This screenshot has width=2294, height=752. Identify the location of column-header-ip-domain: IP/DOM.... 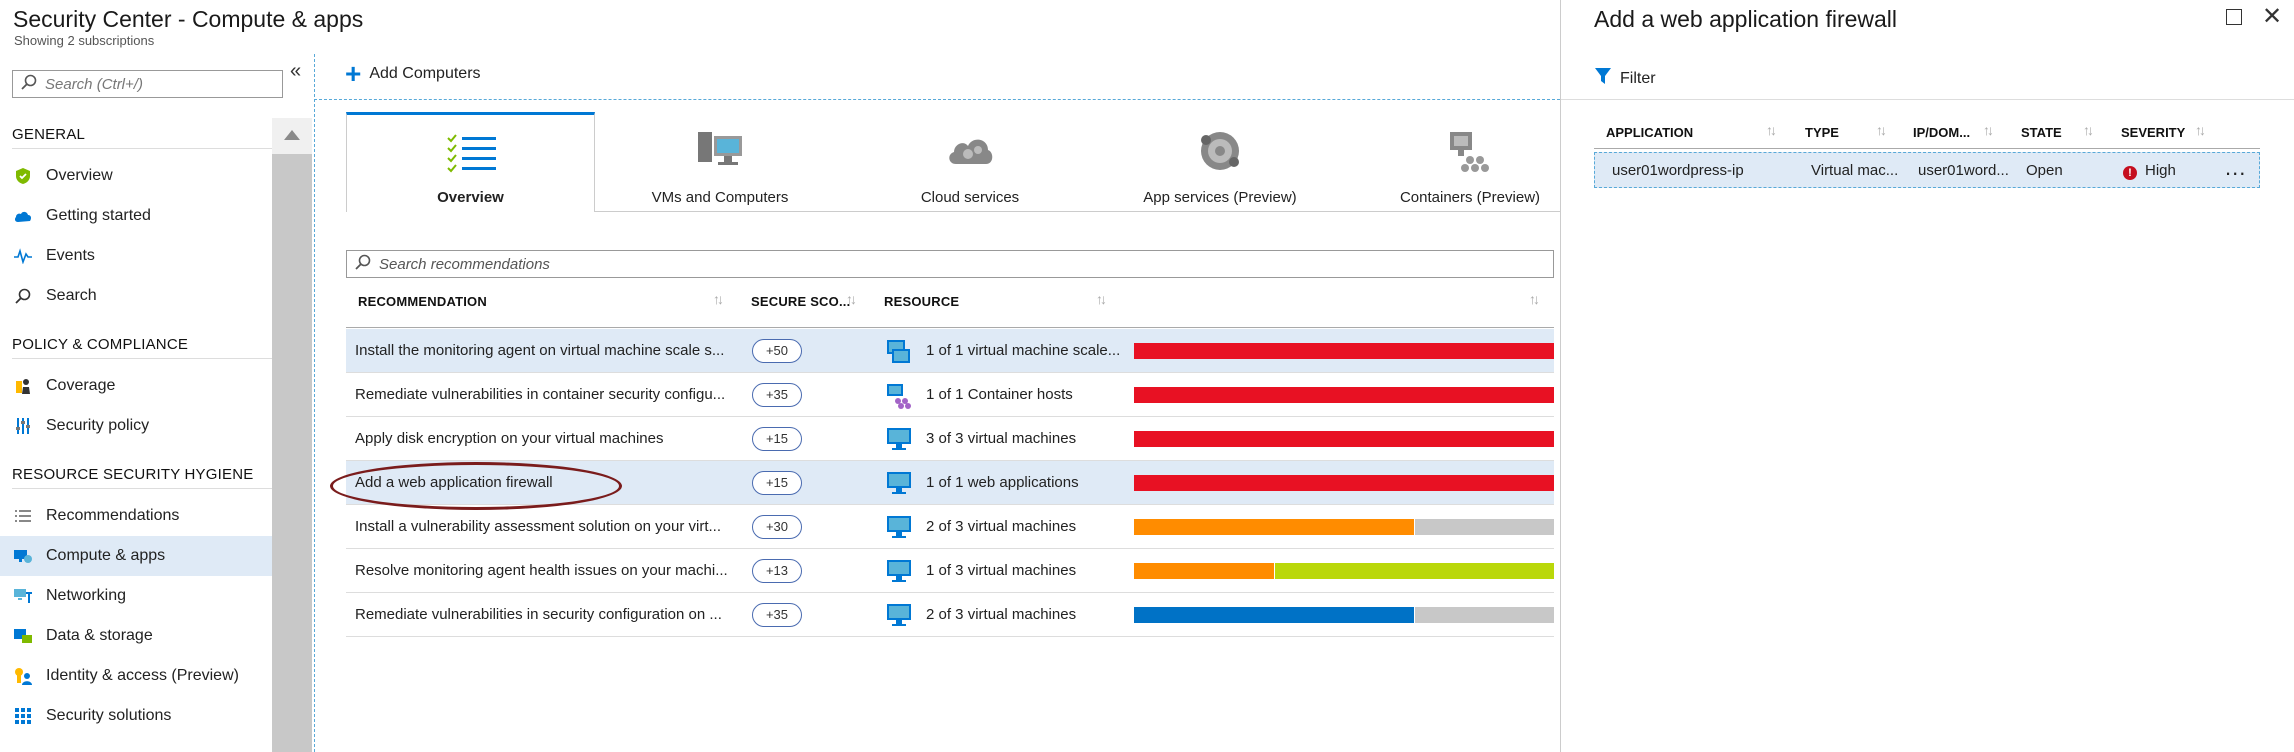
(1941, 132).